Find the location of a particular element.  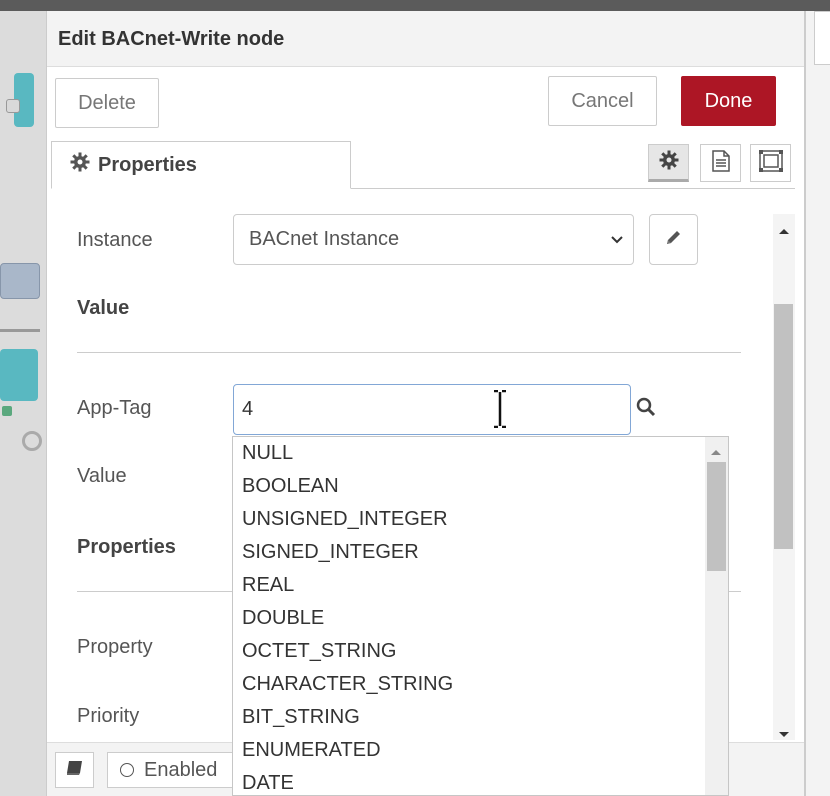

apptag-option: NULL is located at coordinates (469, 453).